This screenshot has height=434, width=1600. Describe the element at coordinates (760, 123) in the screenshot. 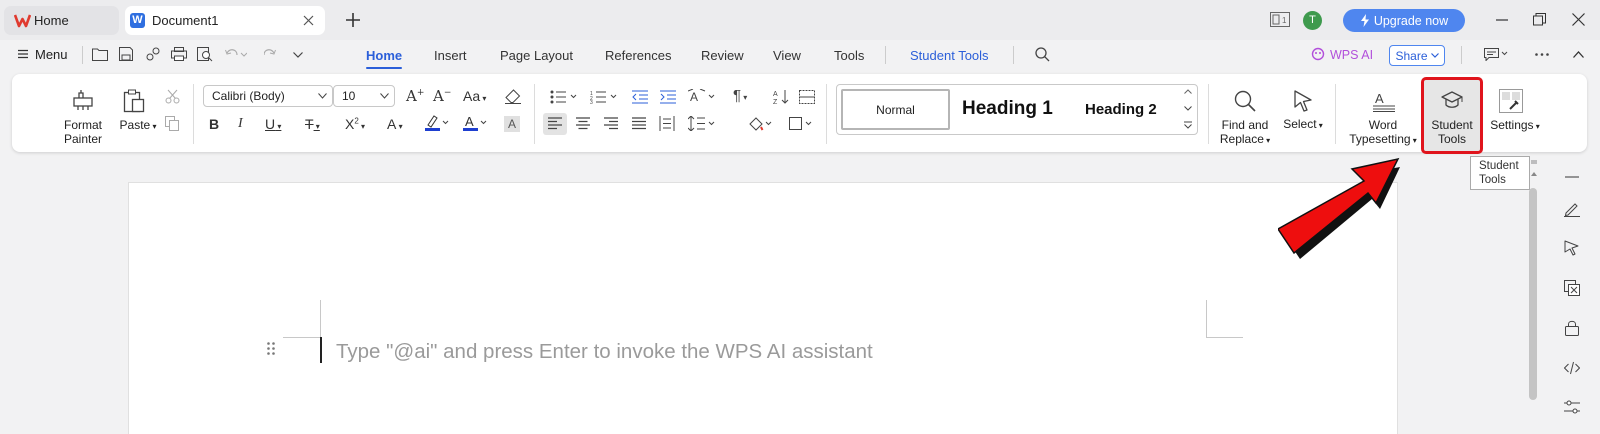

I see `shading-icon` at that location.